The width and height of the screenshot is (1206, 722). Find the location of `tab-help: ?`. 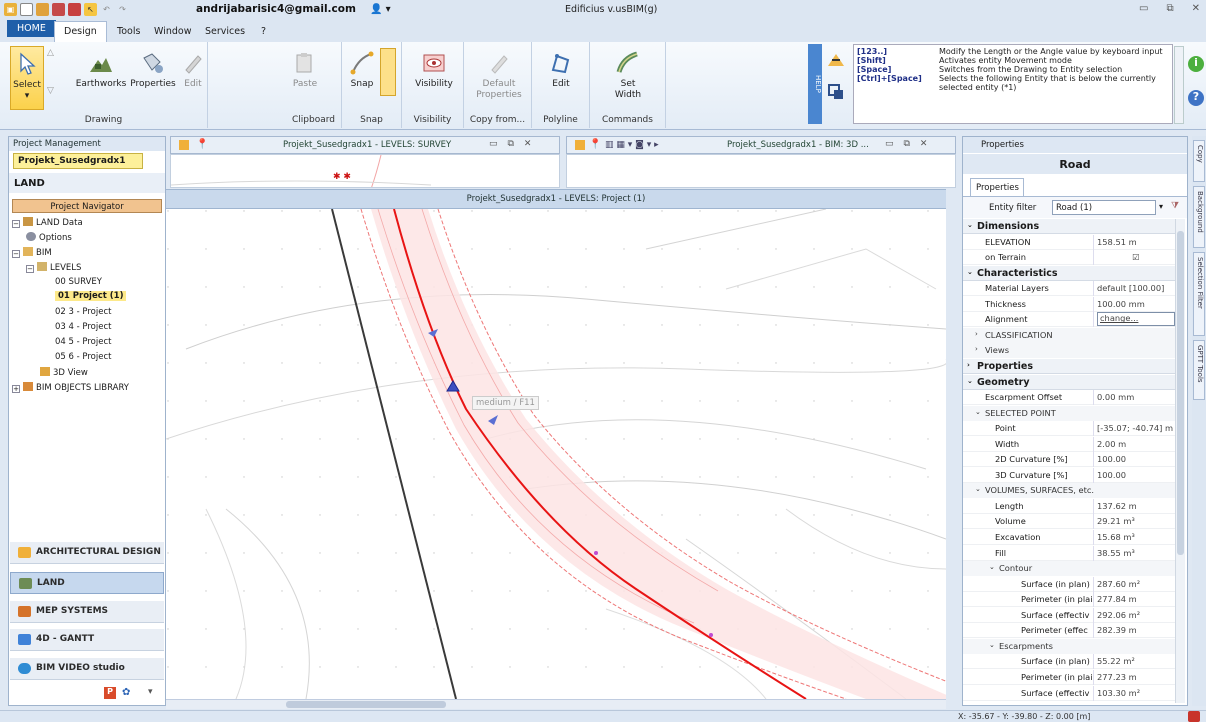

tab-help: ? is located at coordinates (263, 32).